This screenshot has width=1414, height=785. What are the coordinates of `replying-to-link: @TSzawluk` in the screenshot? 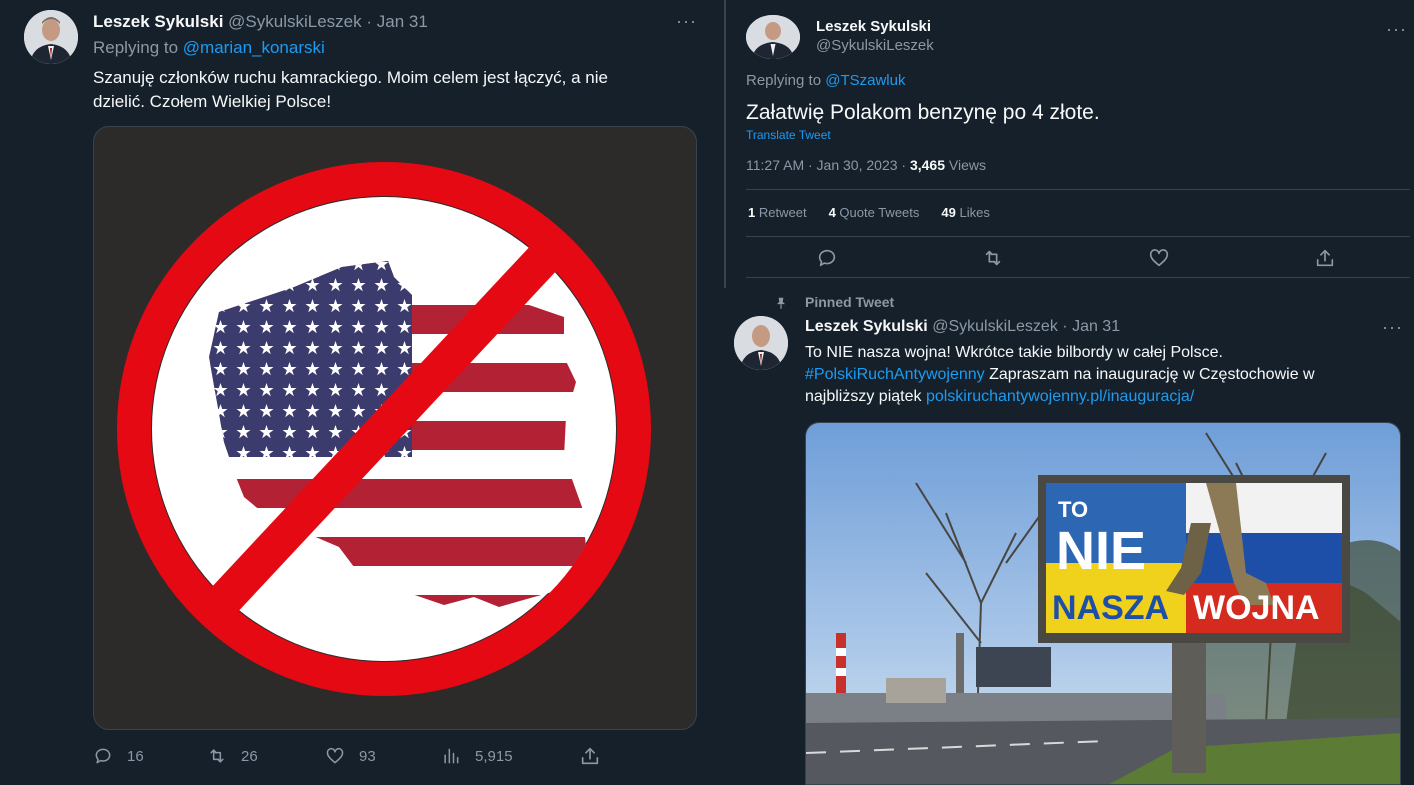 It's located at (865, 80).